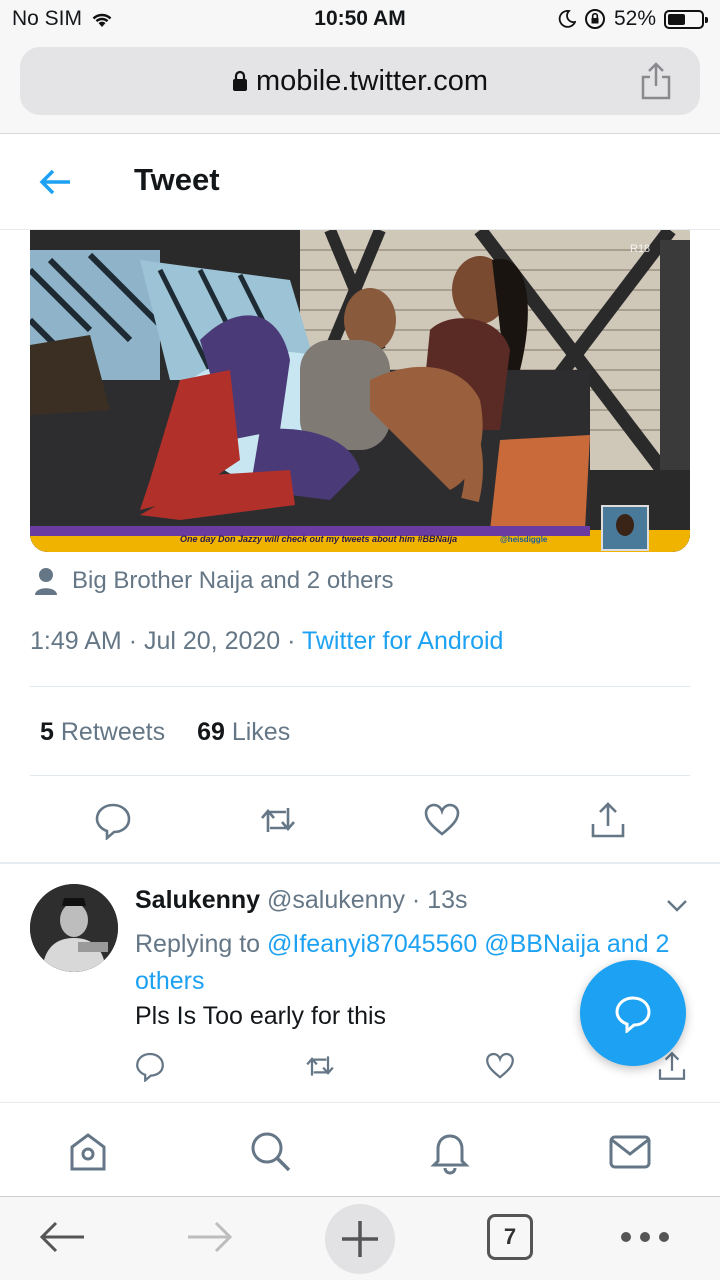 This screenshot has height=1280, width=720. Describe the element at coordinates (630, 1151) in the screenshot. I see `messages-icon` at that location.